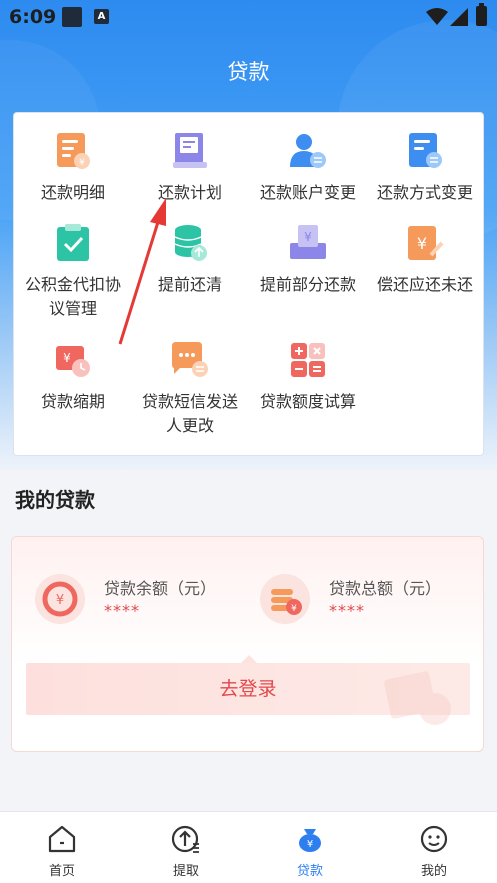 Image resolution: width=497 pixels, height=883 pixels. What do you see at coordinates (122, 599) in the screenshot?
I see `loan-balance-stat: ¥ 贷款余额（元） ****` at bounding box center [122, 599].